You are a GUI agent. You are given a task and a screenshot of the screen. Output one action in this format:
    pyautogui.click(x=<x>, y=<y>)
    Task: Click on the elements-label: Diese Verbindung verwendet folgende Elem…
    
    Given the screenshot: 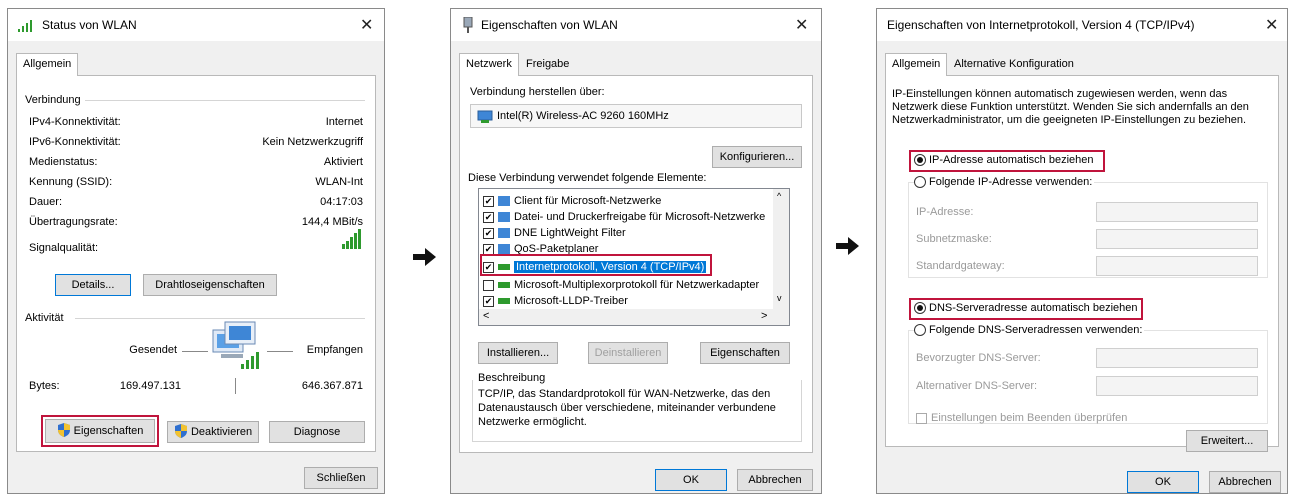 What is the action you would take?
    pyautogui.click(x=587, y=178)
    